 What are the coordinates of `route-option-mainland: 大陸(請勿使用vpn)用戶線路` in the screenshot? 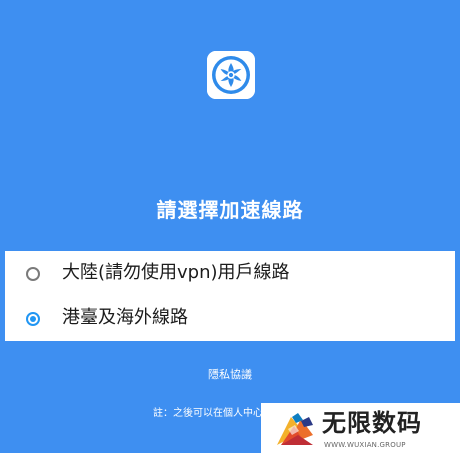 It's located at (230, 273).